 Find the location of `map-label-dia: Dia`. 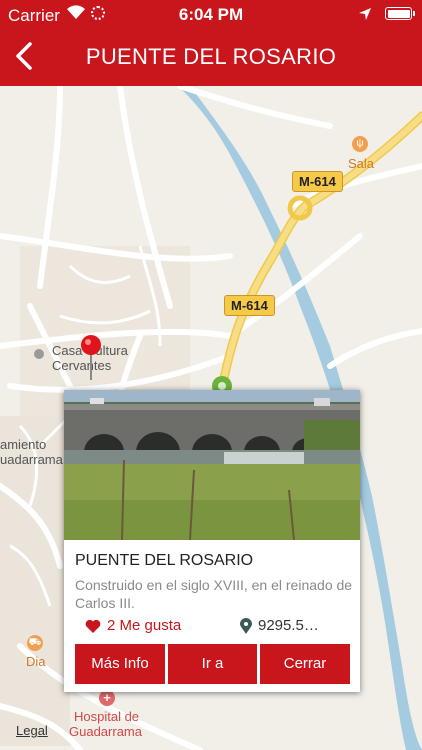

map-label-dia: Dia is located at coordinates (36, 661).